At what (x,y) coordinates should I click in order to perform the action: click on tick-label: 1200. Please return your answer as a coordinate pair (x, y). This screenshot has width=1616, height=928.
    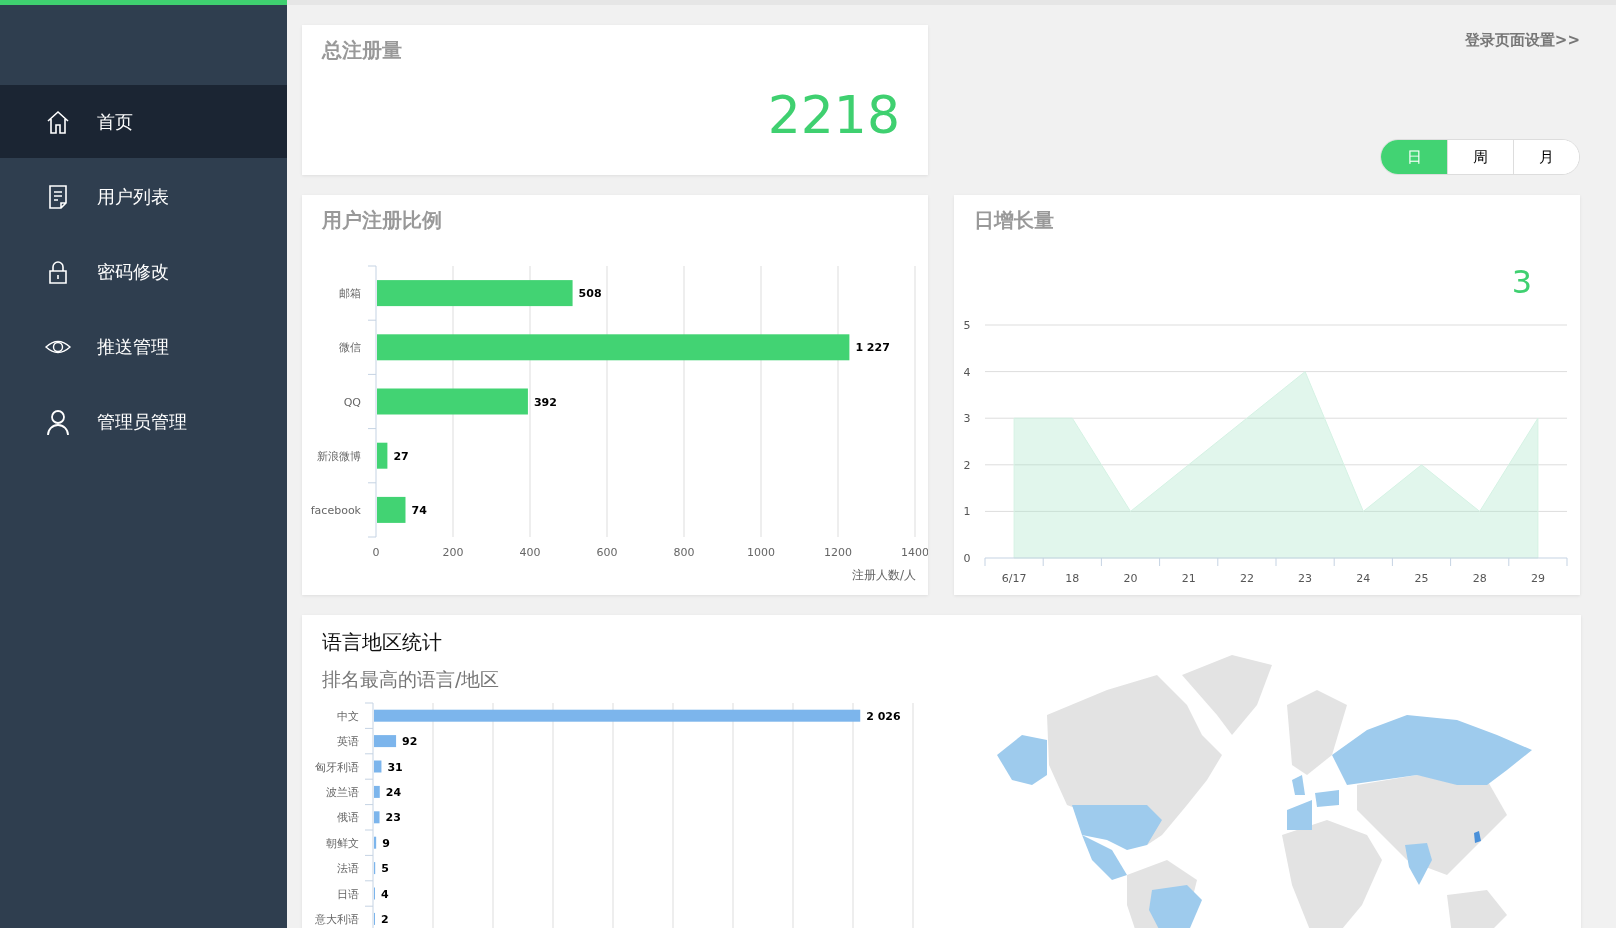
    Looking at the image, I should click on (838, 552).